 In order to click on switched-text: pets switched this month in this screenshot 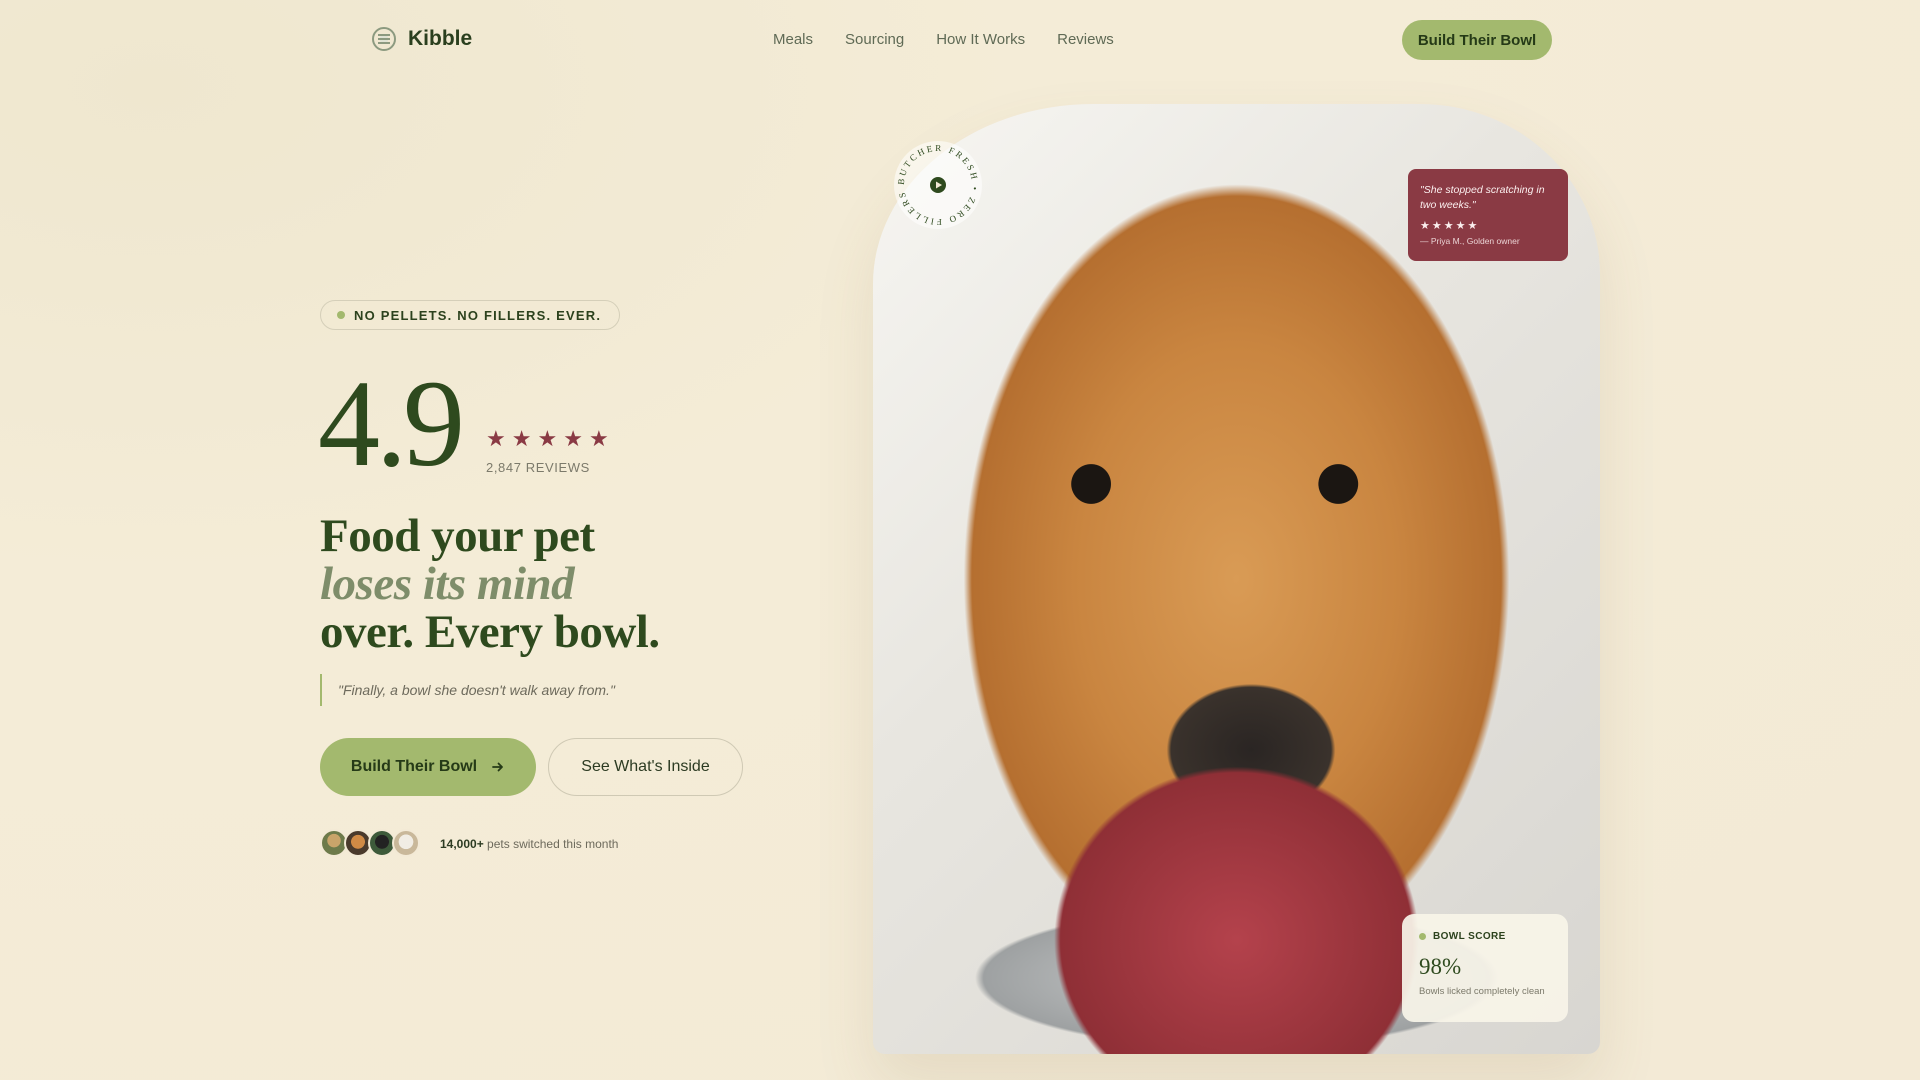, I will do `click(551, 844)`.